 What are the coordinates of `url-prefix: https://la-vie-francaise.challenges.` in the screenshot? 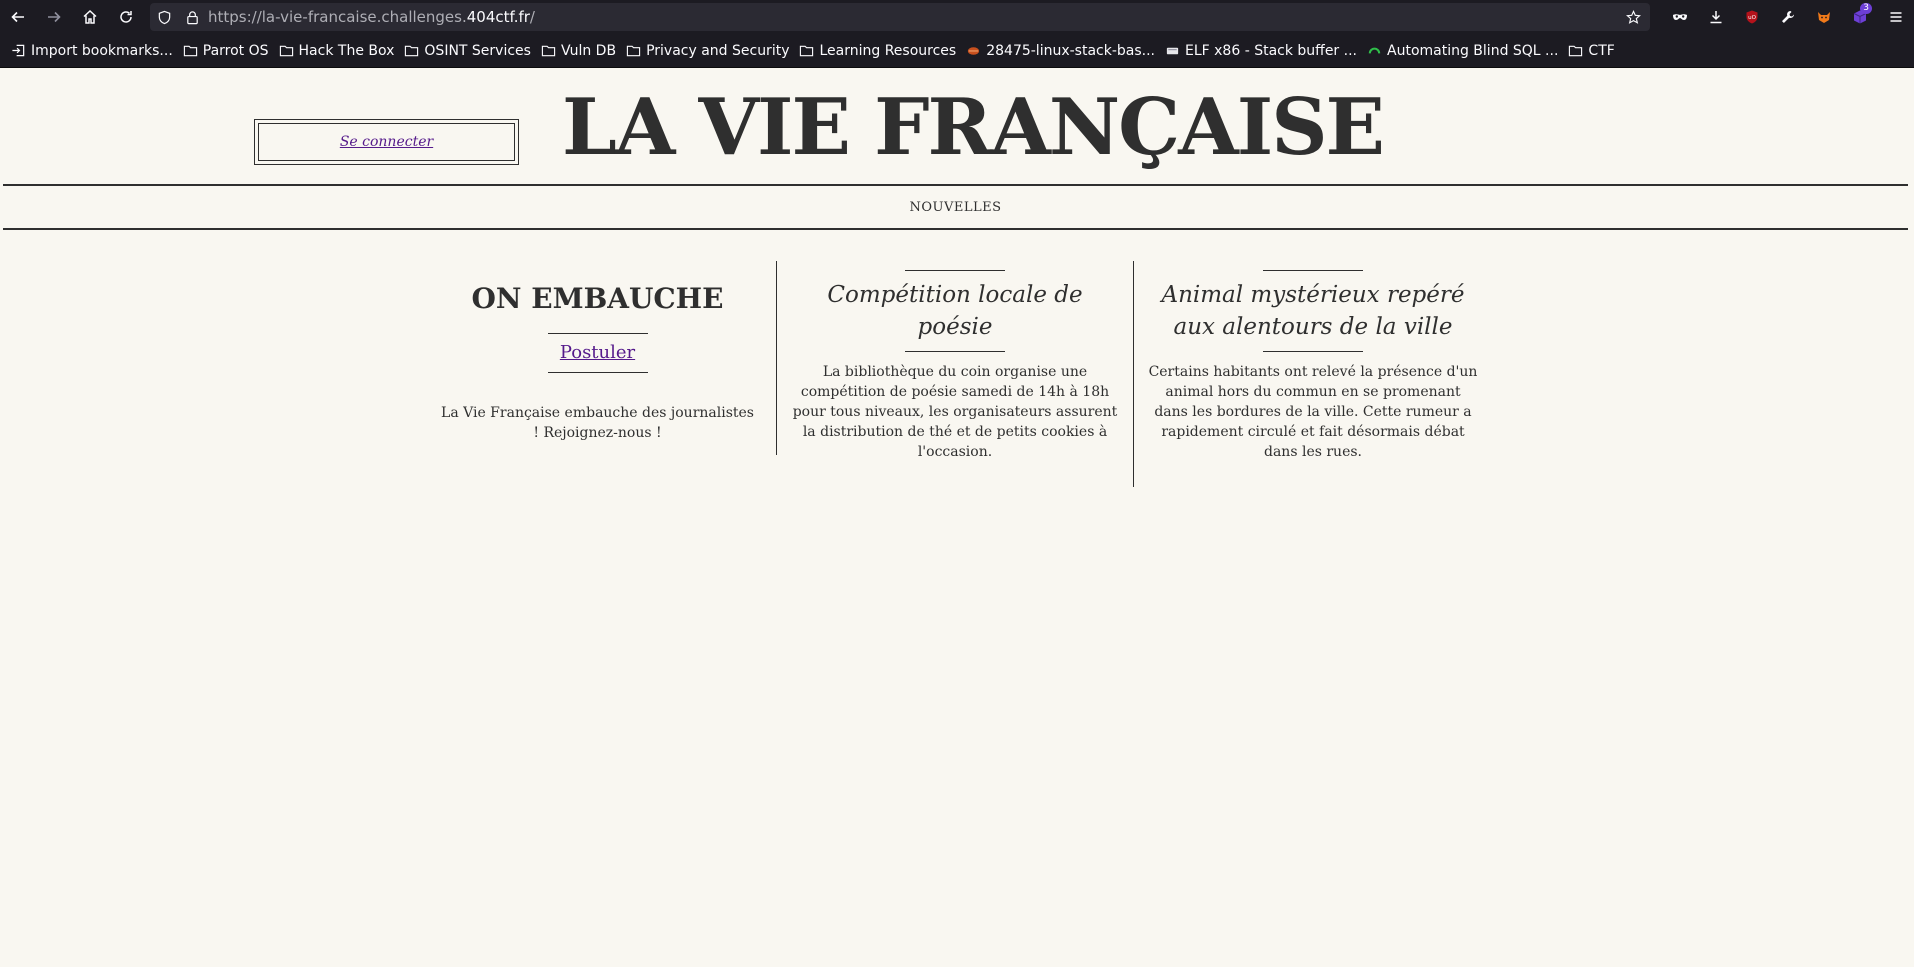 It's located at (337, 17).